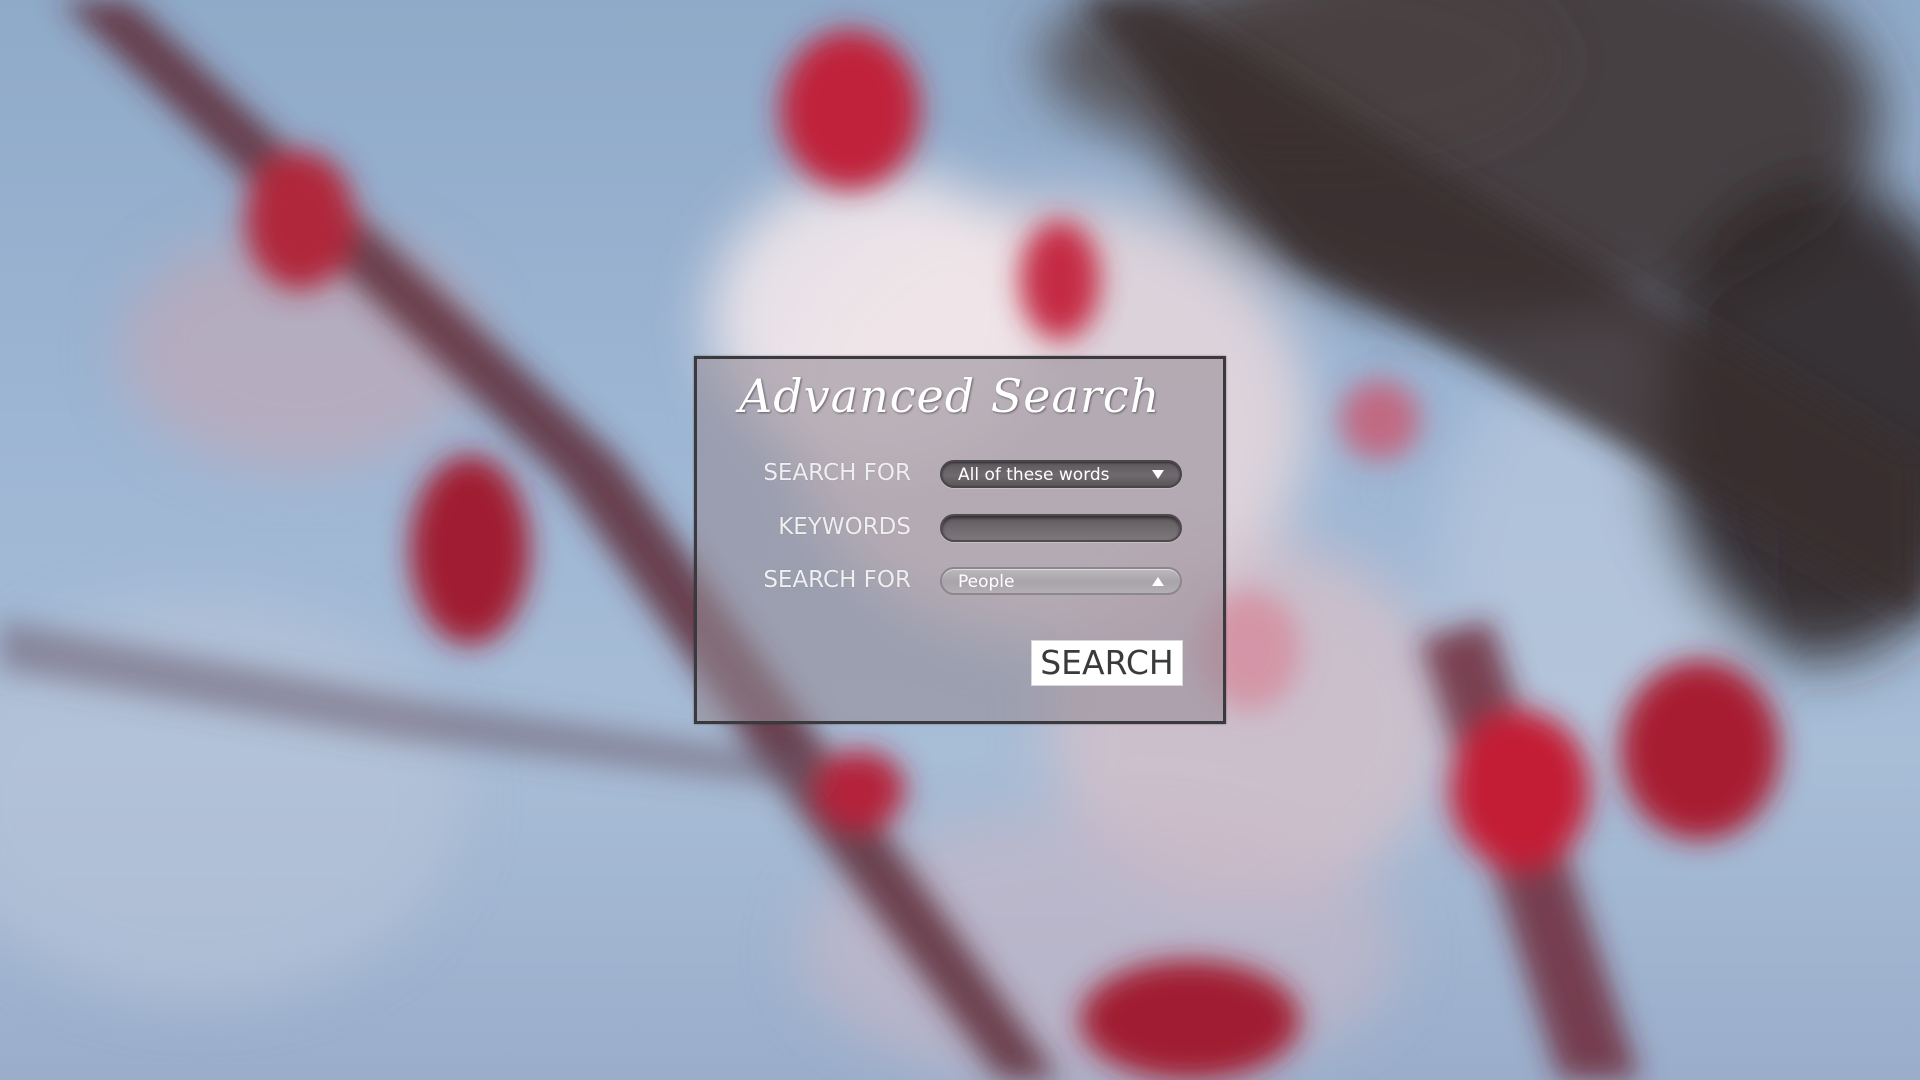  I want to click on search-button: SEARCH, so click(1107, 663).